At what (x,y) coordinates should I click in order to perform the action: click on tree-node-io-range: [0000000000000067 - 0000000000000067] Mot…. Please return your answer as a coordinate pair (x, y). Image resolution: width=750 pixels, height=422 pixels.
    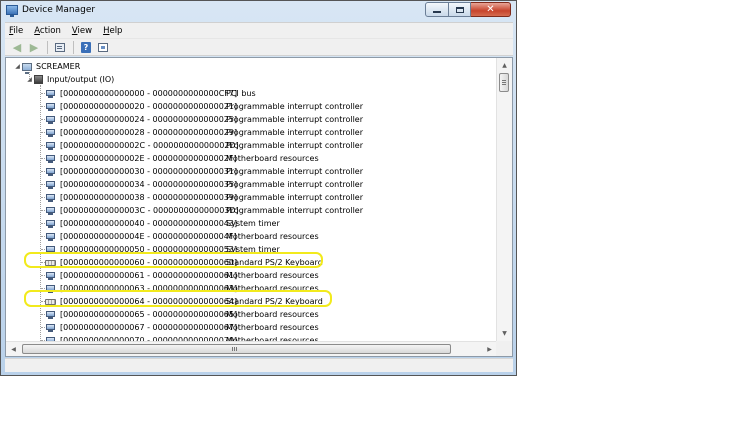
    Looking at the image, I should click on (182, 327).